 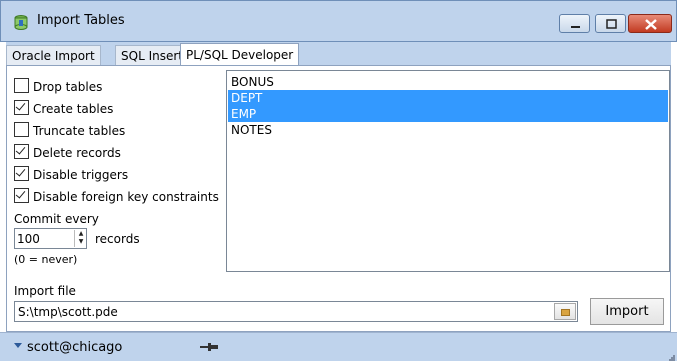 I want to click on disable-fk-constraints-checkbox: Disable foreign key constraints, so click(x=116, y=198).